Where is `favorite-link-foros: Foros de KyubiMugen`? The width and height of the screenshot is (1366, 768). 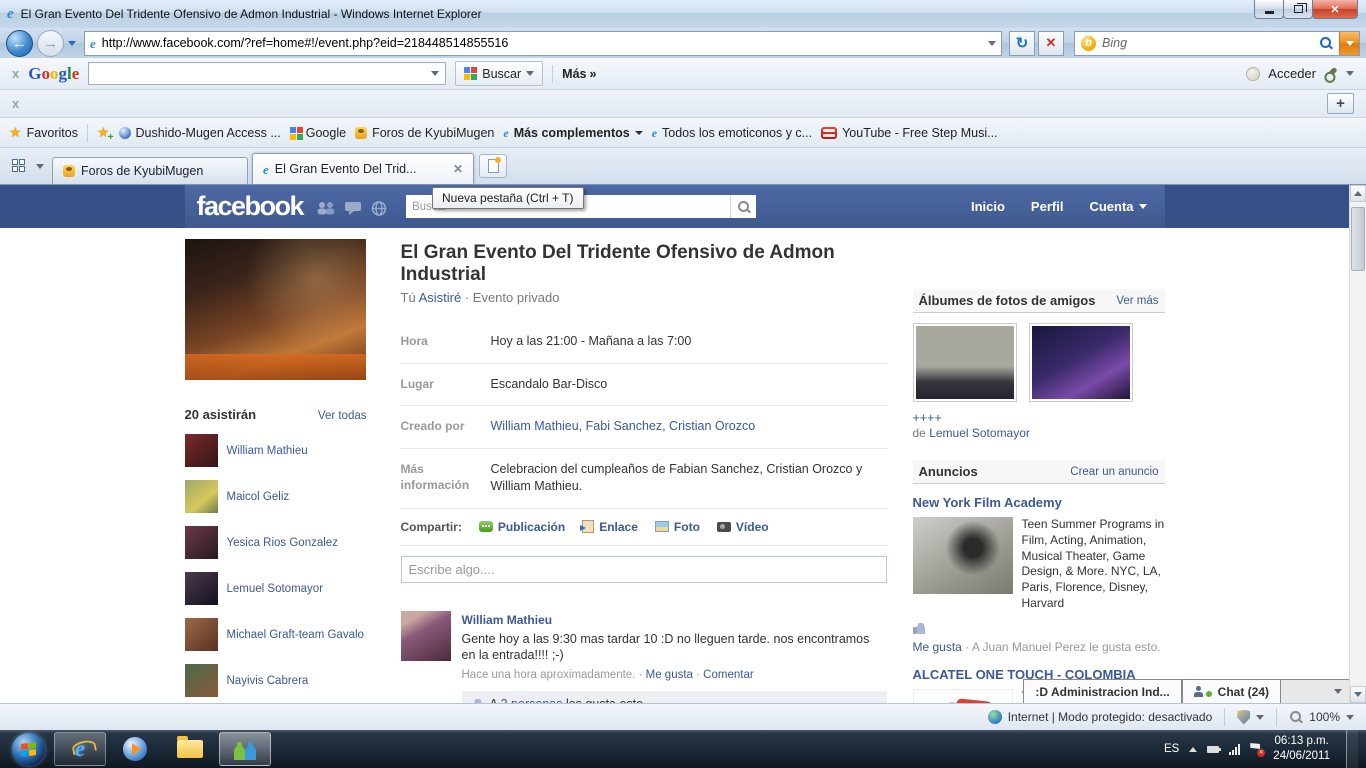 favorite-link-foros: Foros de KyubiMugen is located at coordinates (424, 133).